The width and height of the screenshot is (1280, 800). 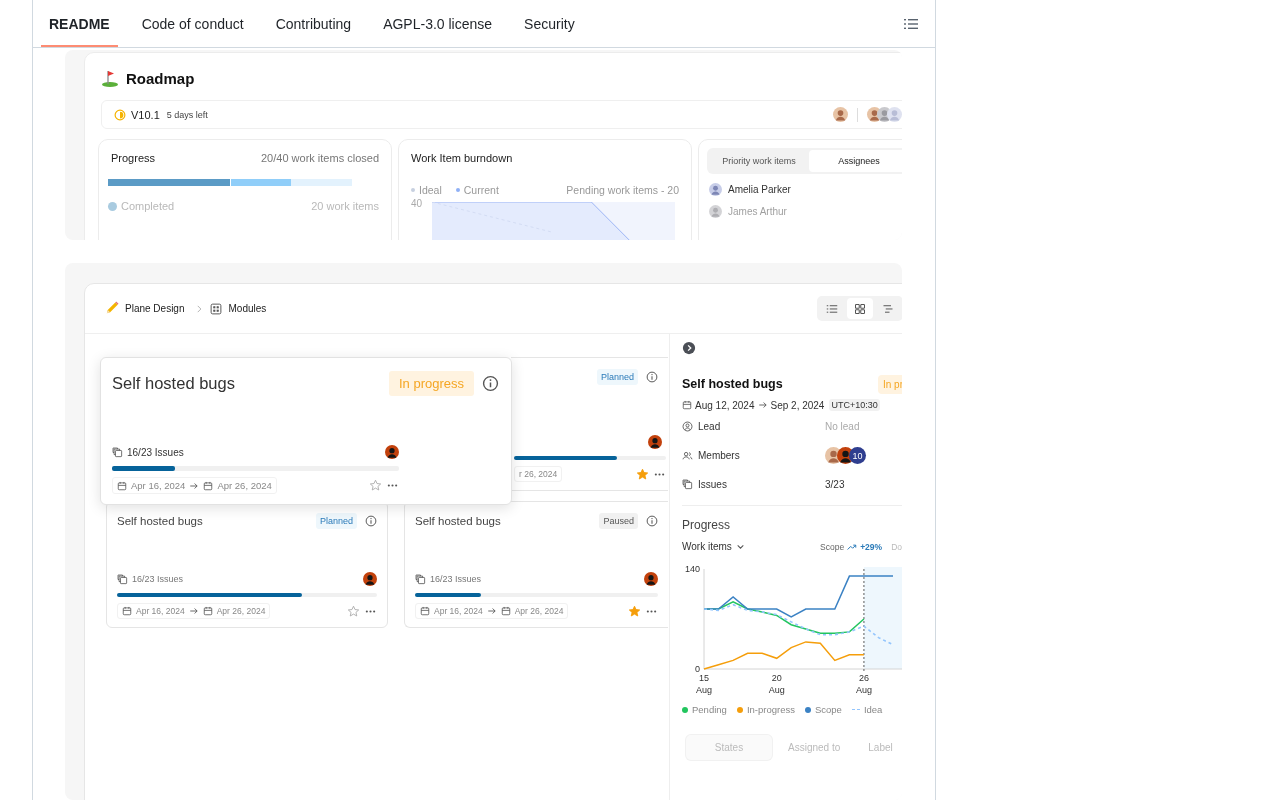 What do you see at coordinates (835, 484) in the screenshot?
I see `property-value: 3/23` at bounding box center [835, 484].